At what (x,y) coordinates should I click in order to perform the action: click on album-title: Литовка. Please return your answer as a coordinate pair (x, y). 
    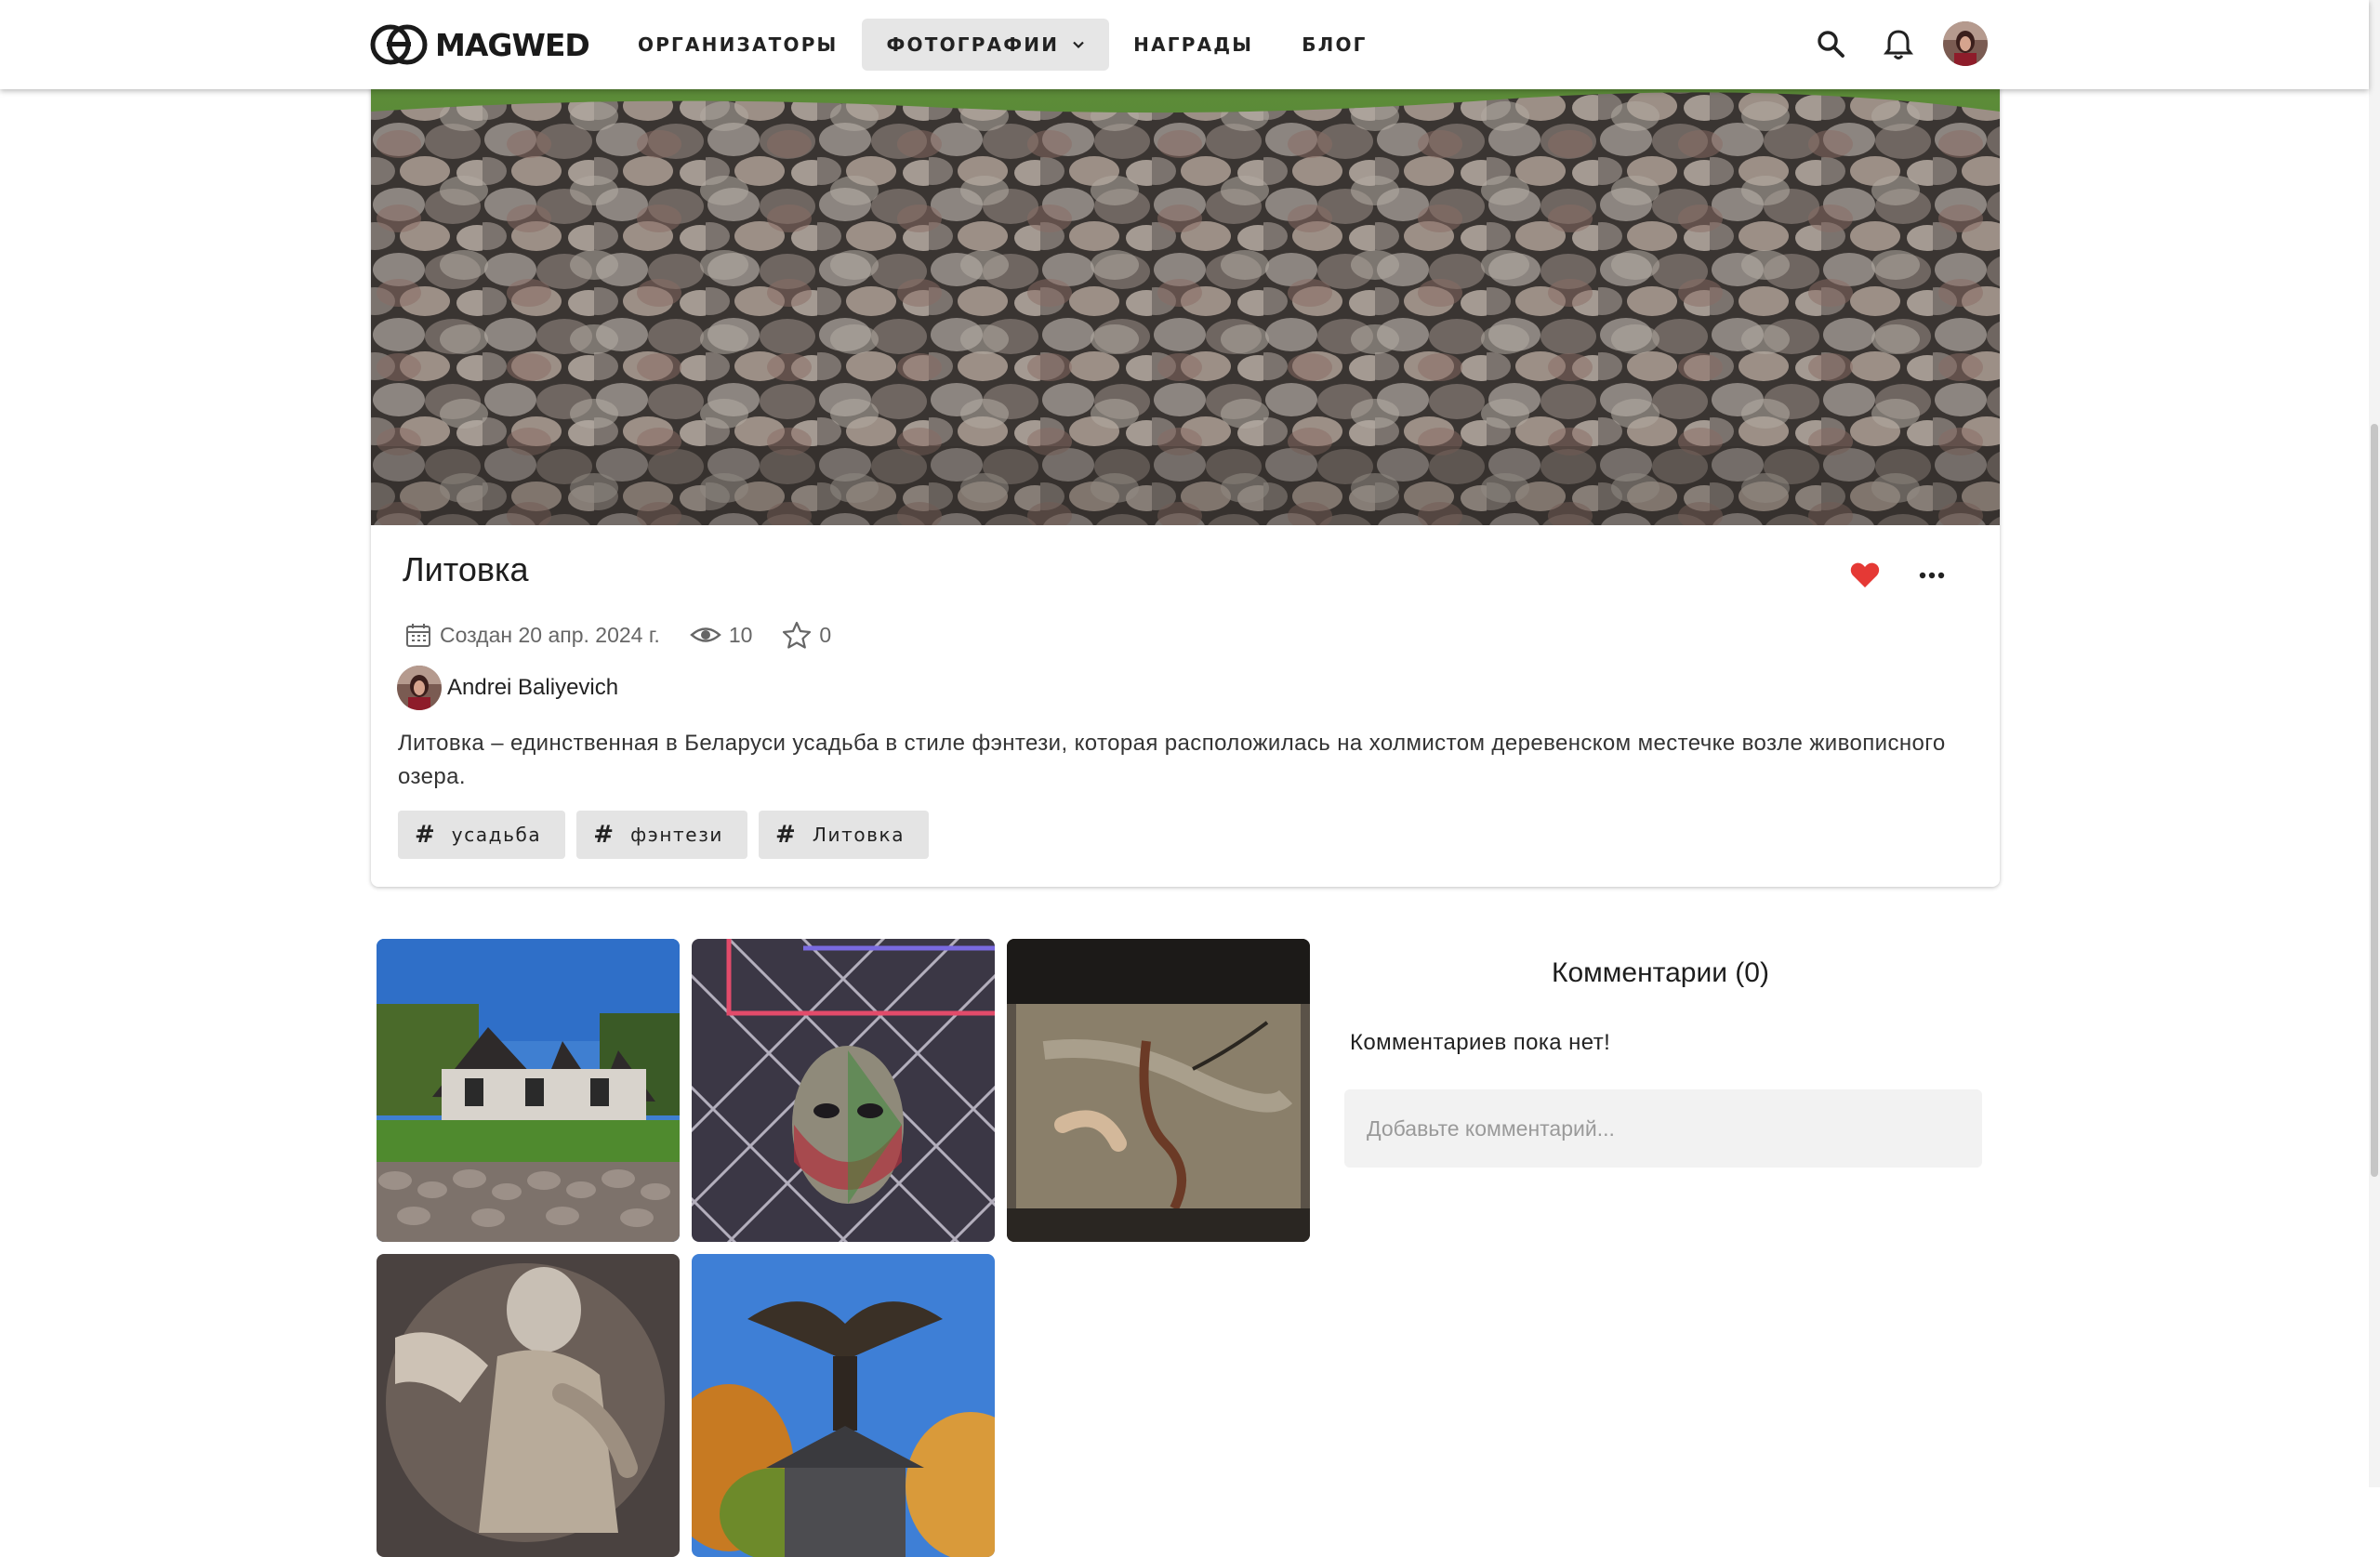
    Looking at the image, I should click on (466, 569).